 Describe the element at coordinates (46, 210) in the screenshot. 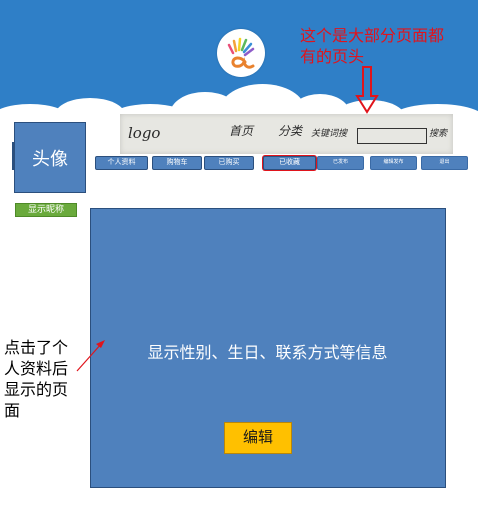

I see `nickname-badge: 显示昵称` at that location.